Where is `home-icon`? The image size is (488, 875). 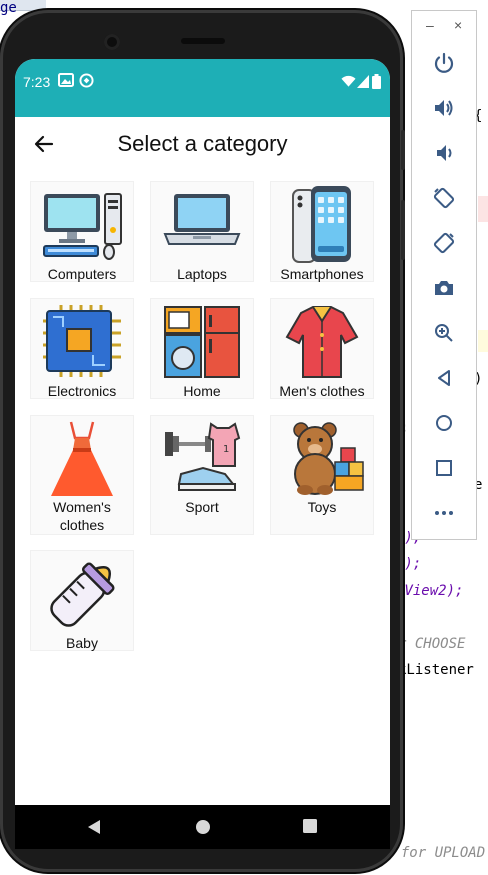
home-icon is located at coordinates (444, 423).